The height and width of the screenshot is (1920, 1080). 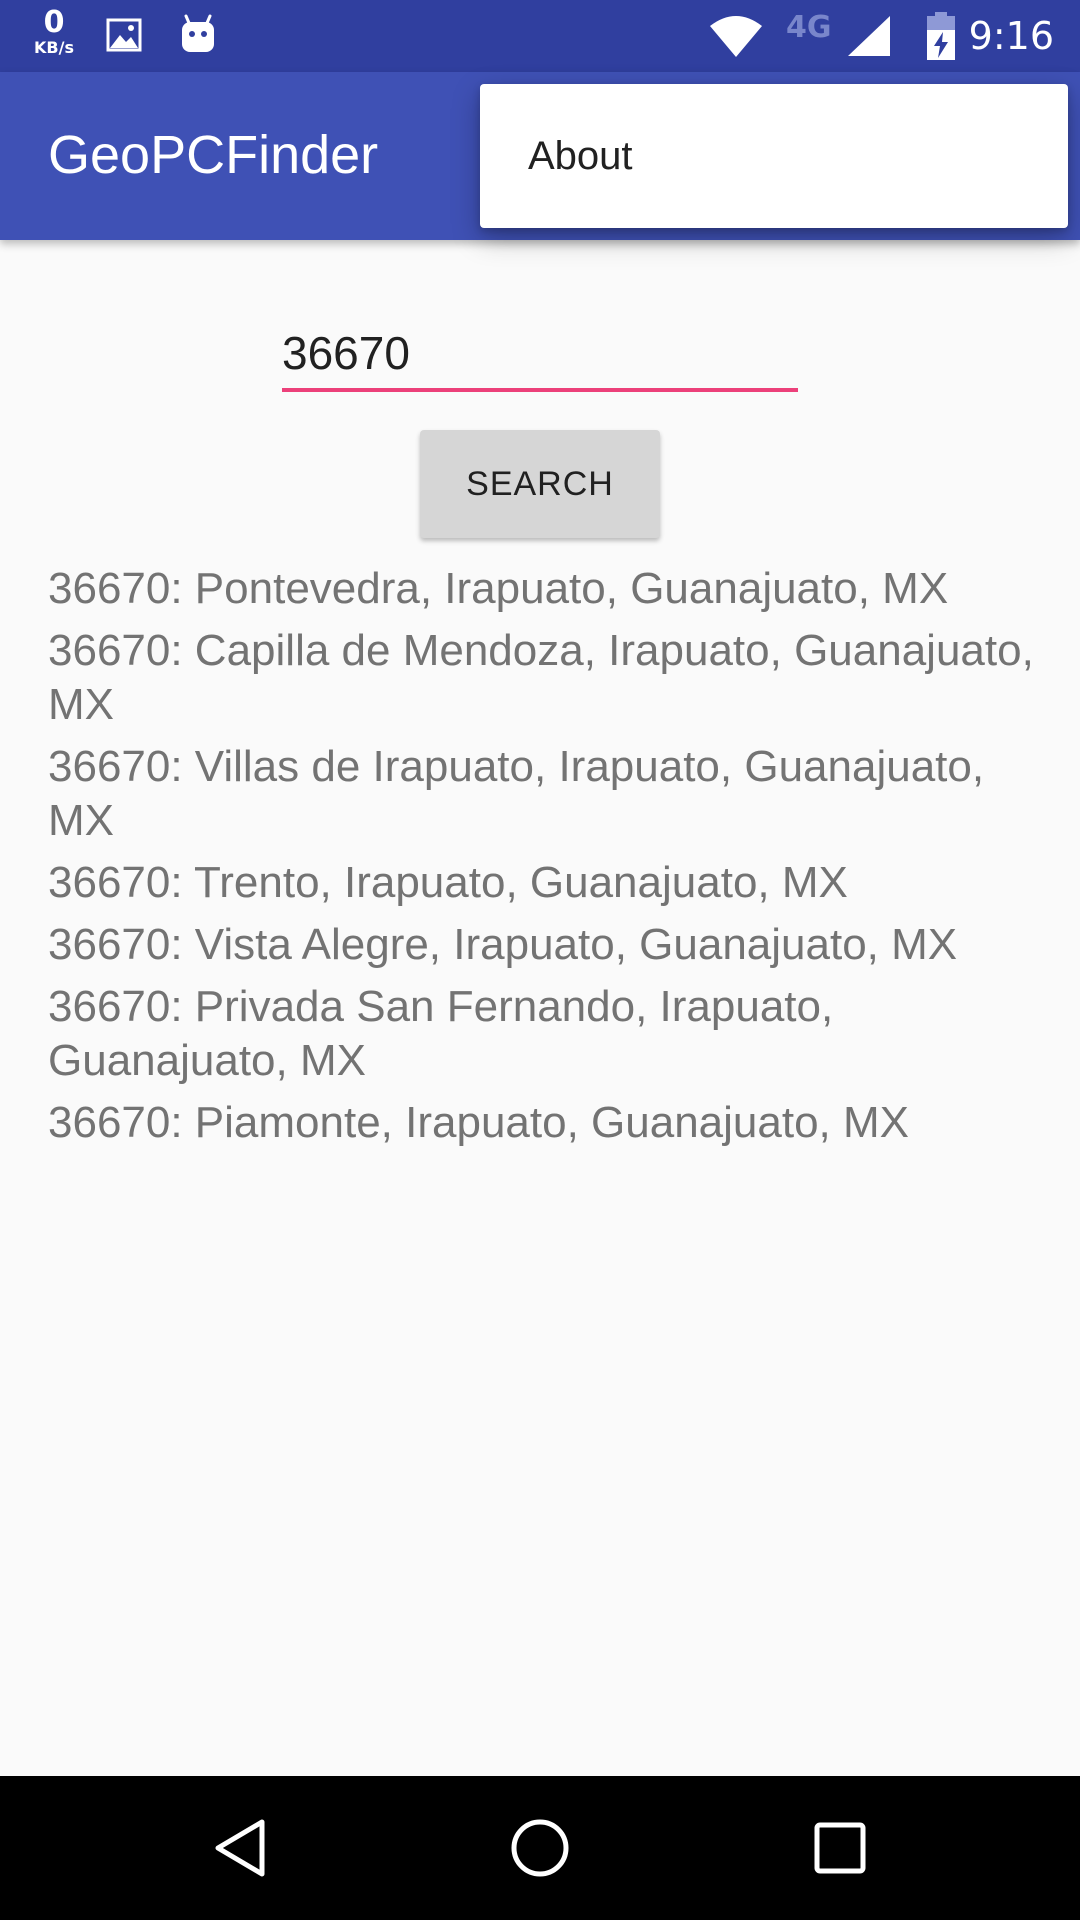 What do you see at coordinates (809, 27) in the screenshot?
I see `network-type-label: 4G` at bounding box center [809, 27].